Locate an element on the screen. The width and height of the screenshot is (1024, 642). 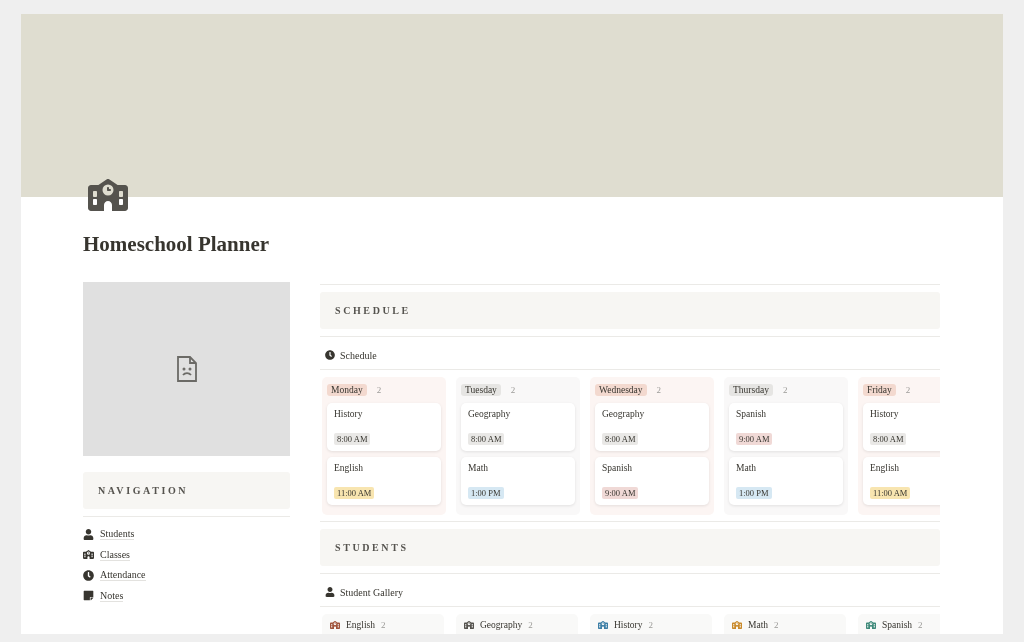
day-tag: Friday is located at coordinates (879, 389).